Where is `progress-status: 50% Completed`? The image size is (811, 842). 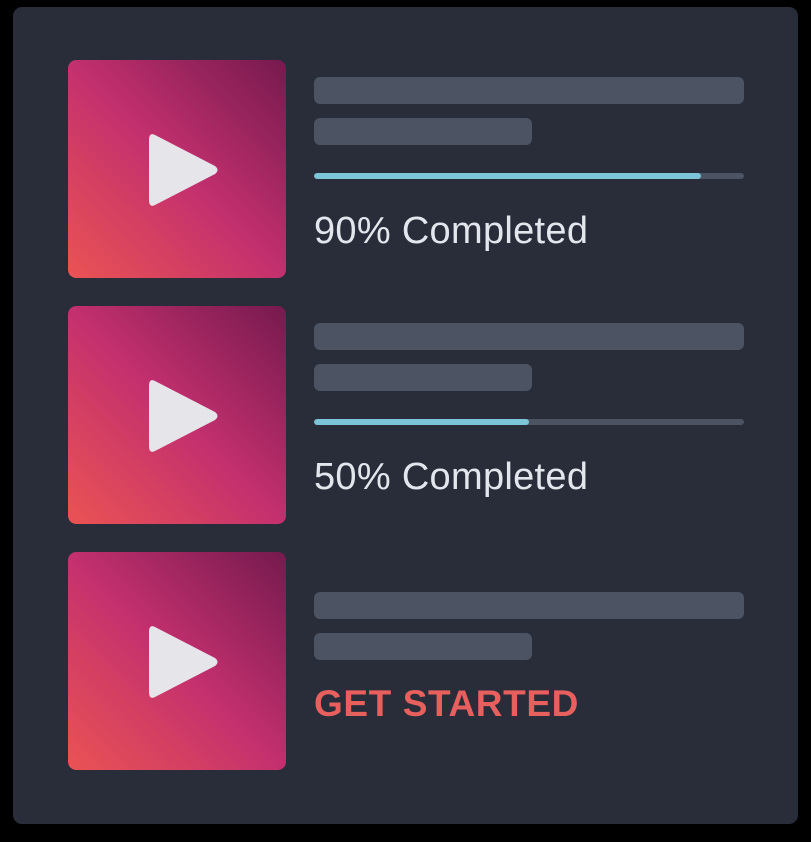 progress-status: 50% Completed is located at coordinates (451, 477).